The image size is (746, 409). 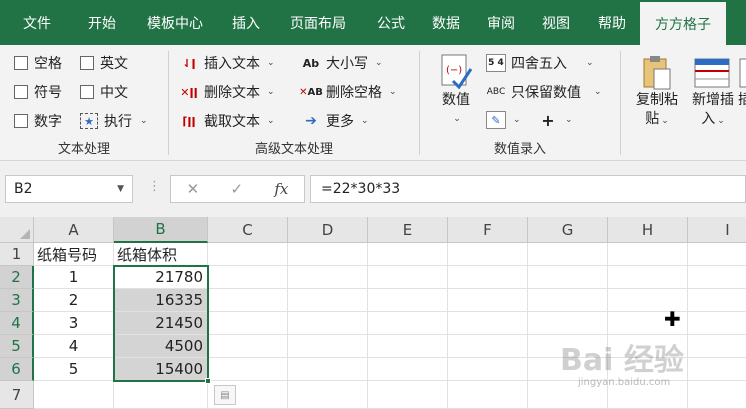 What do you see at coordinates (102, 22) in the screenshot?
I see `tab-home: 开始` at bounding box center [102, 22].